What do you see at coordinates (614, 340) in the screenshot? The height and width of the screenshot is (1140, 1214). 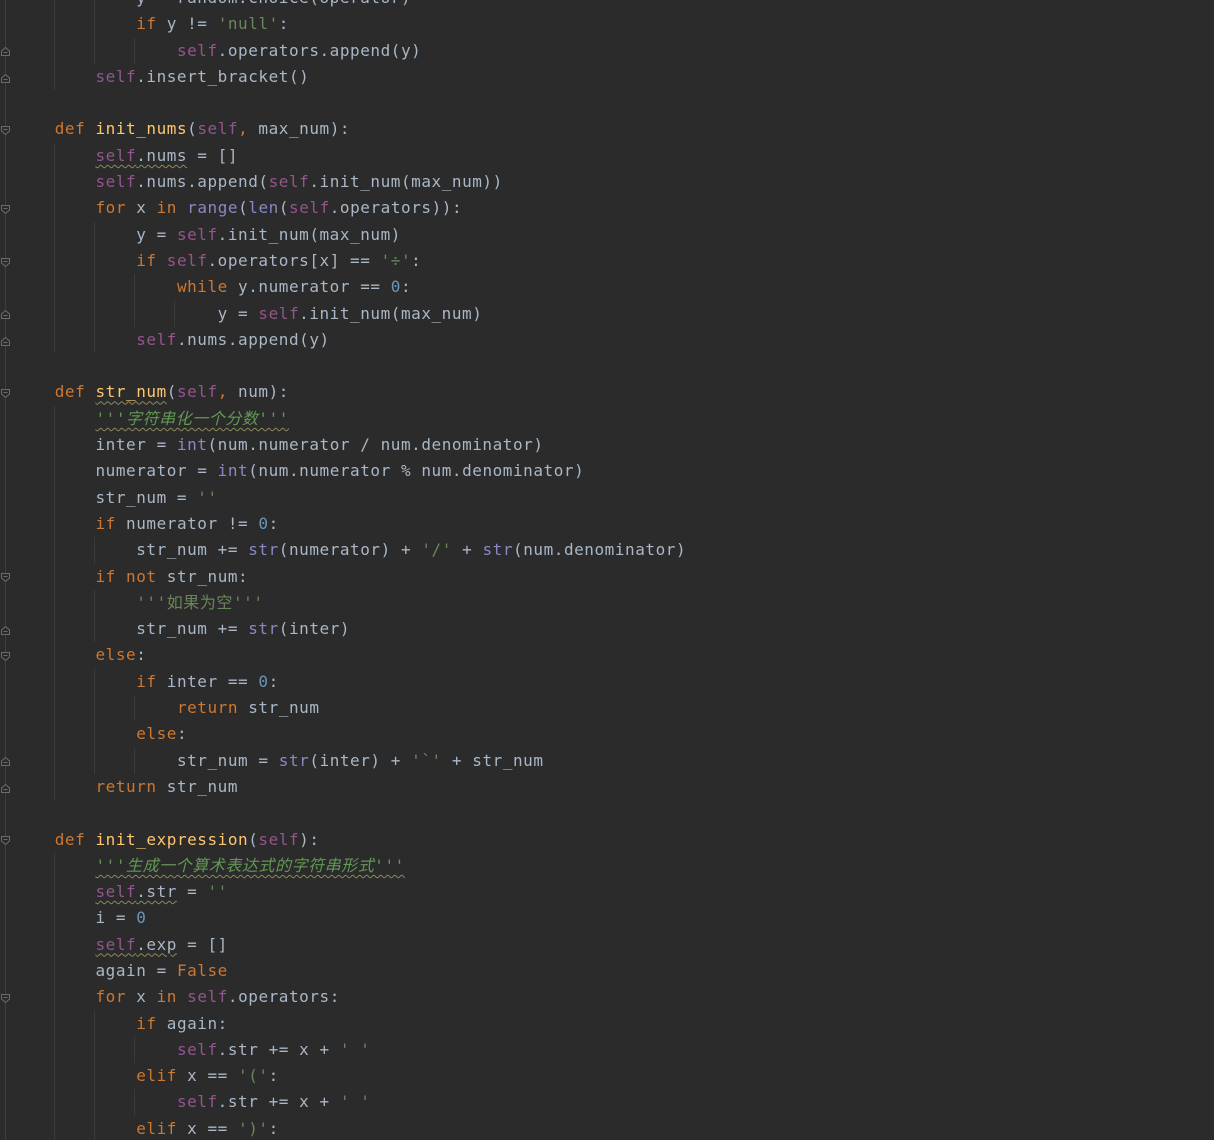 I see `code-line: self.nums.append(y)` at bounding box center [614, 340].